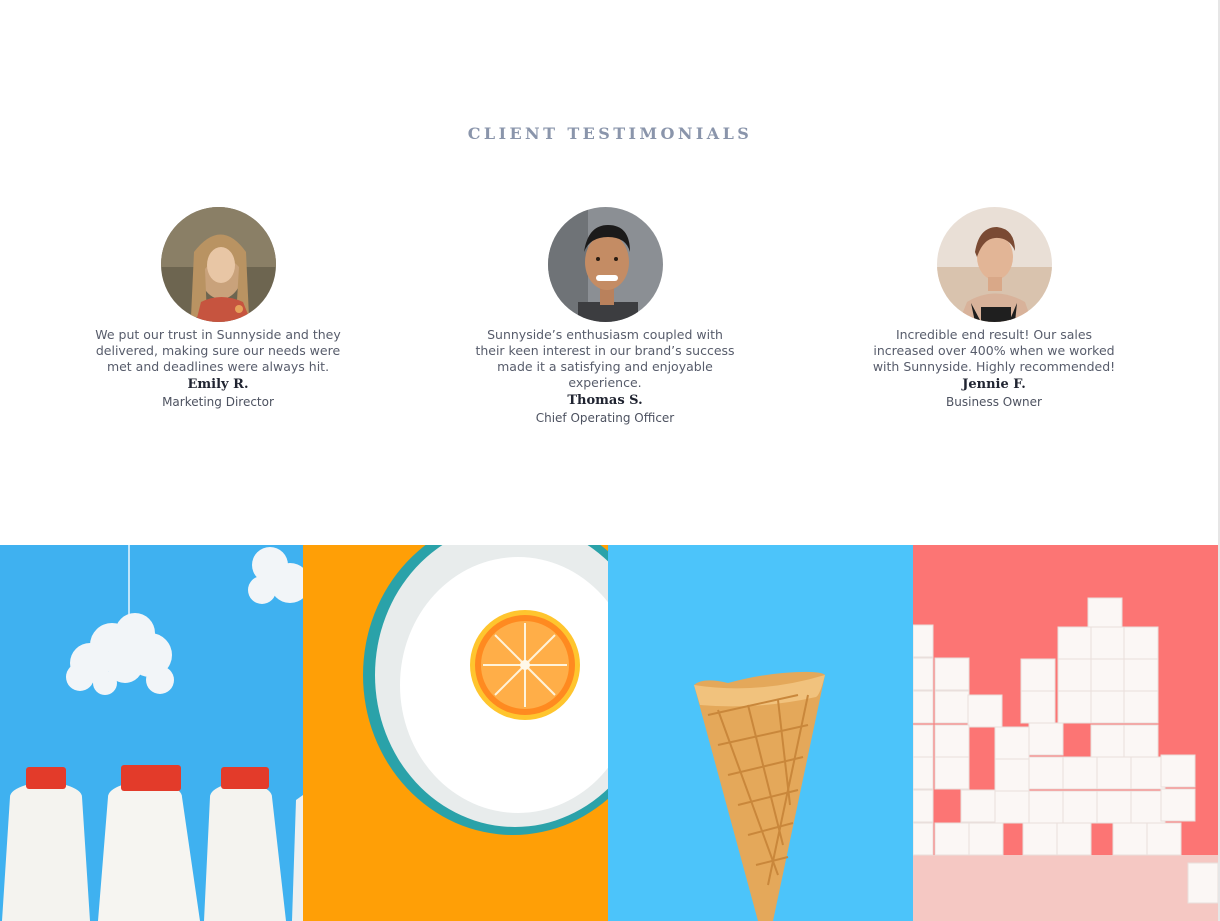  Describe the element at coordinates (218, 402) in the screenshot. I see `testimonial-role: Marketing Director` at that location.